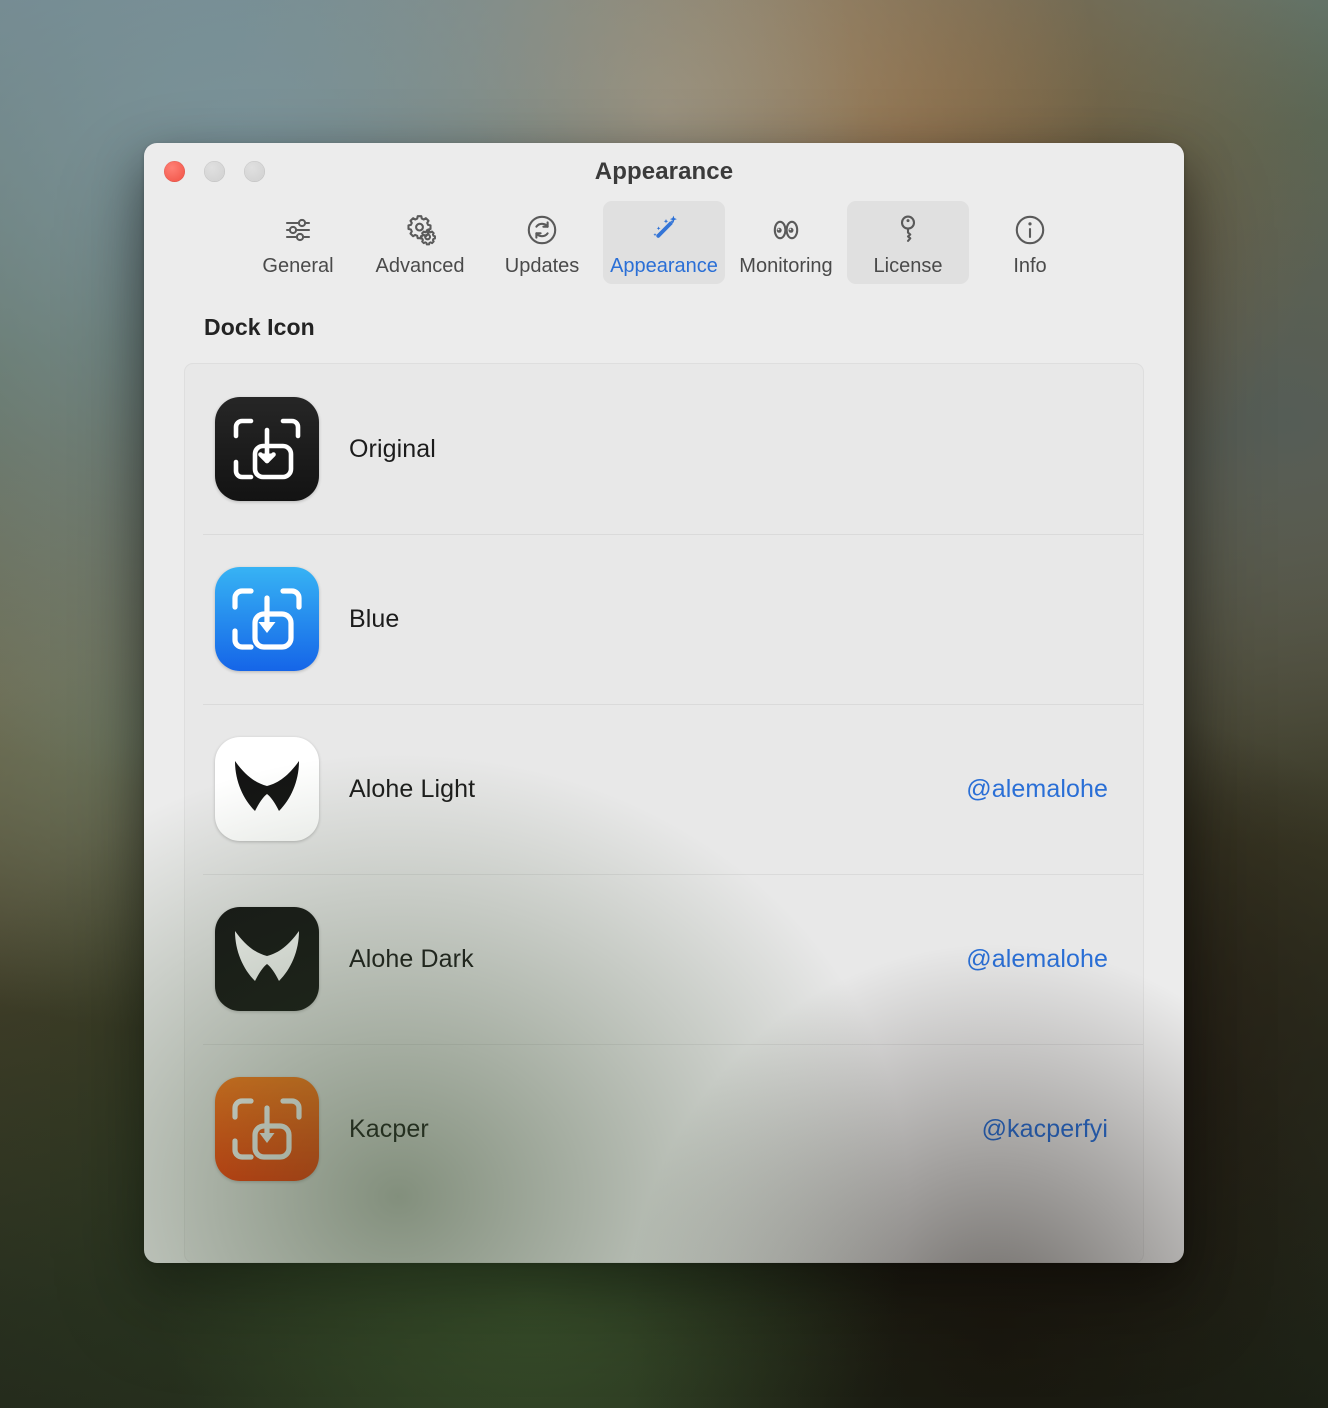  I want to click on list-item-label: Blue, so click(374, 618).